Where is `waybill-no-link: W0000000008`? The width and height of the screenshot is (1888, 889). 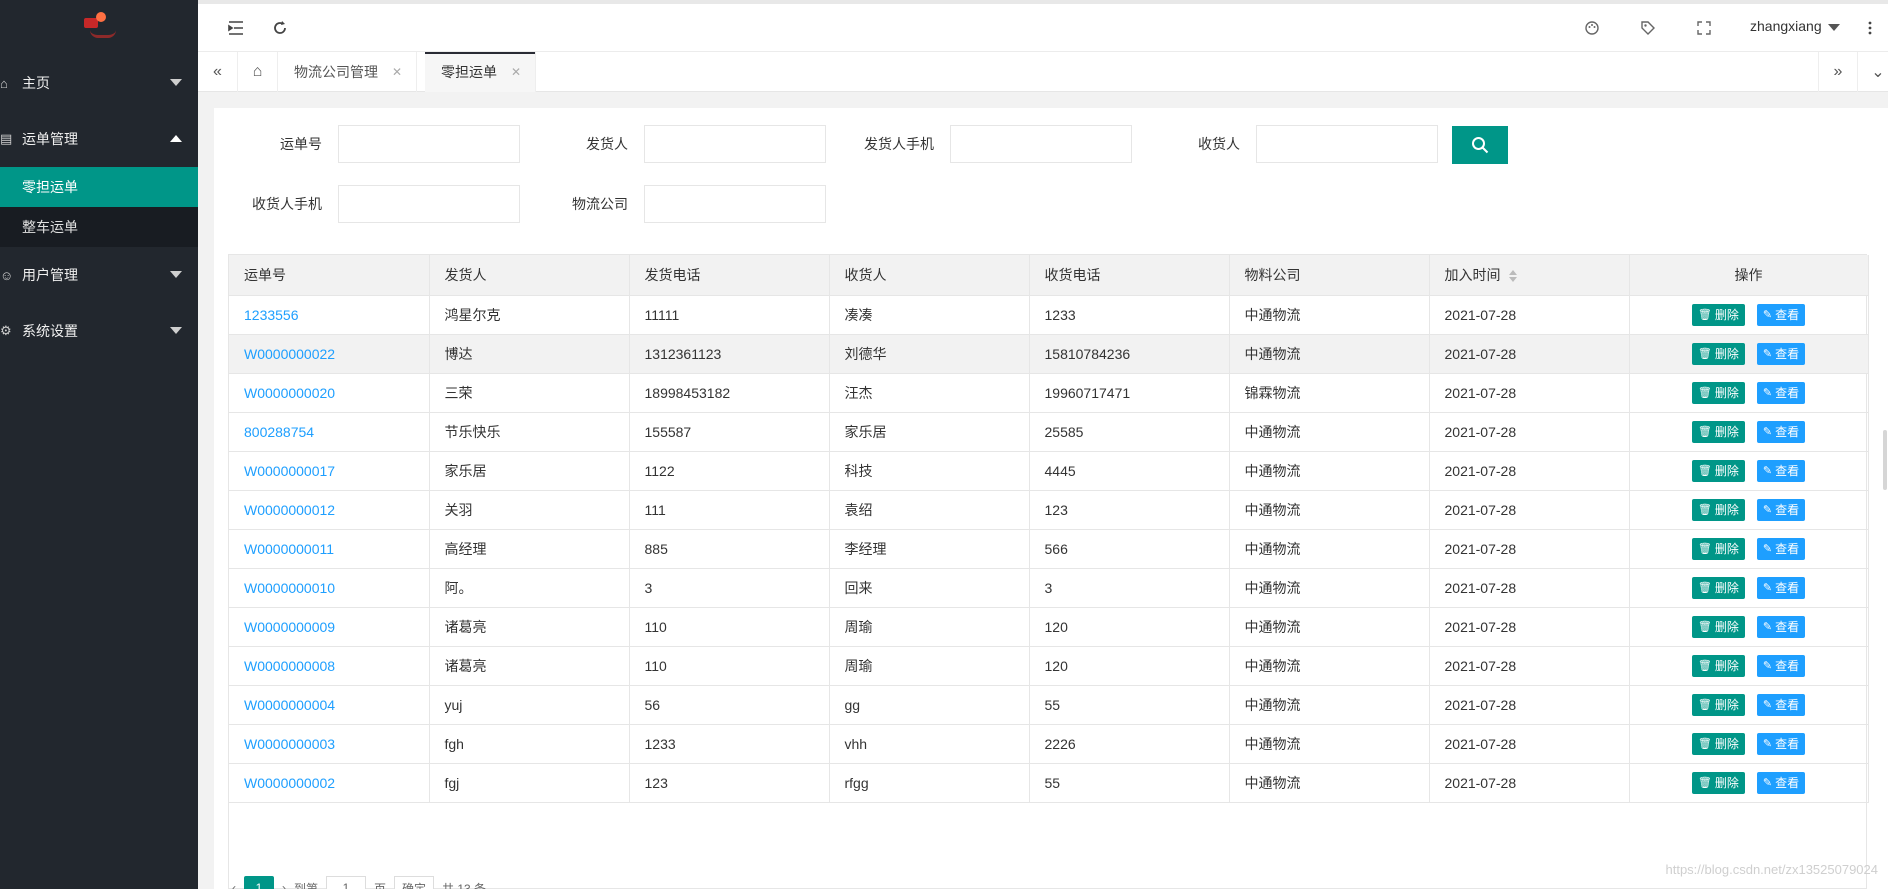
waybill-no-link: W0000000008 is located at coordinates (329, 666).